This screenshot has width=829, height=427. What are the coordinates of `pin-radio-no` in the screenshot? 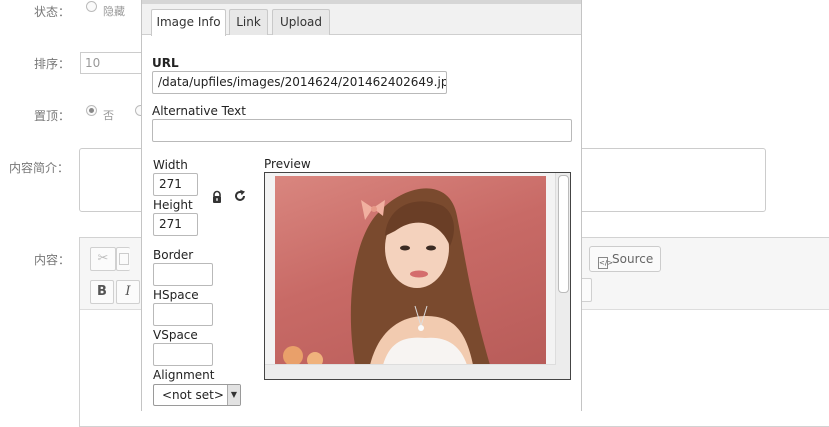 It's located at (91, 110).